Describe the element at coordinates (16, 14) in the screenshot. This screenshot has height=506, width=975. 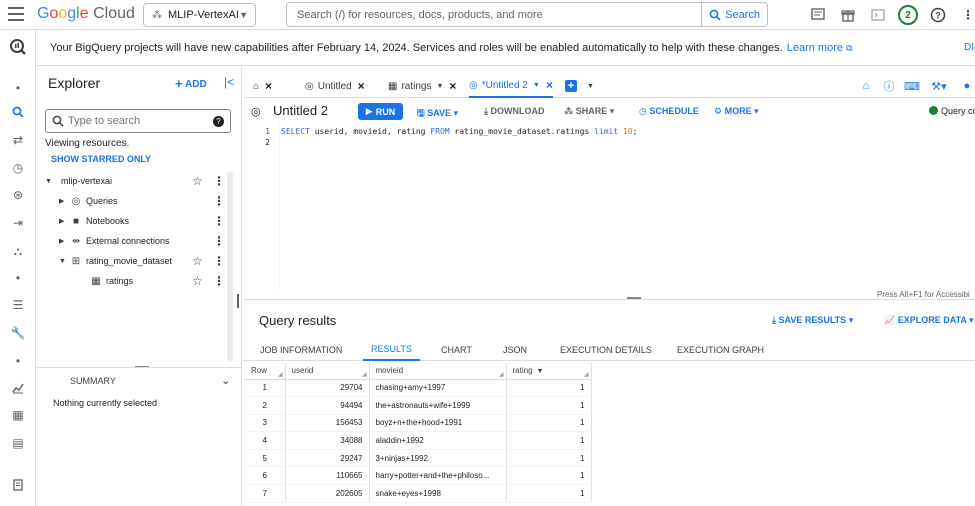
I see `menu-icon` at that location.